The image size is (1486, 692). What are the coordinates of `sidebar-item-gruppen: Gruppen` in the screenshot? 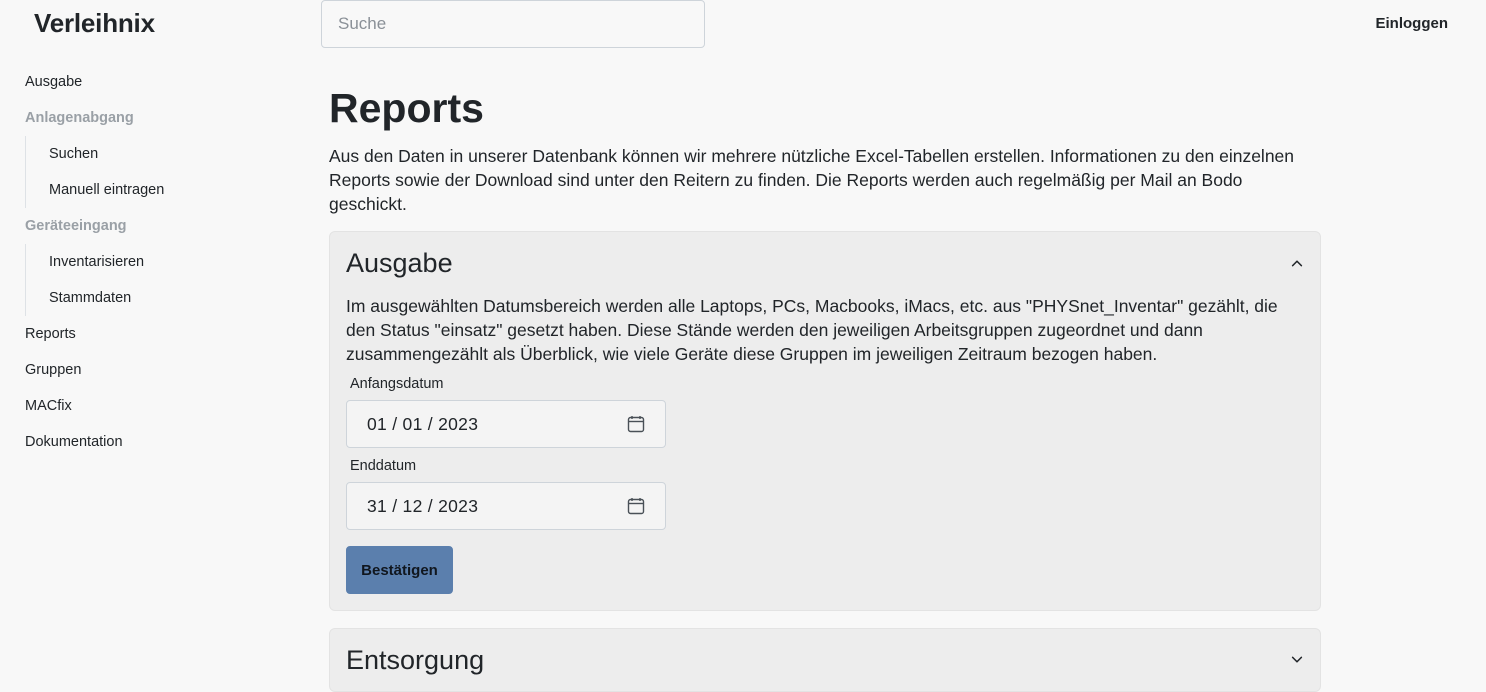 It's located at (150, 370).